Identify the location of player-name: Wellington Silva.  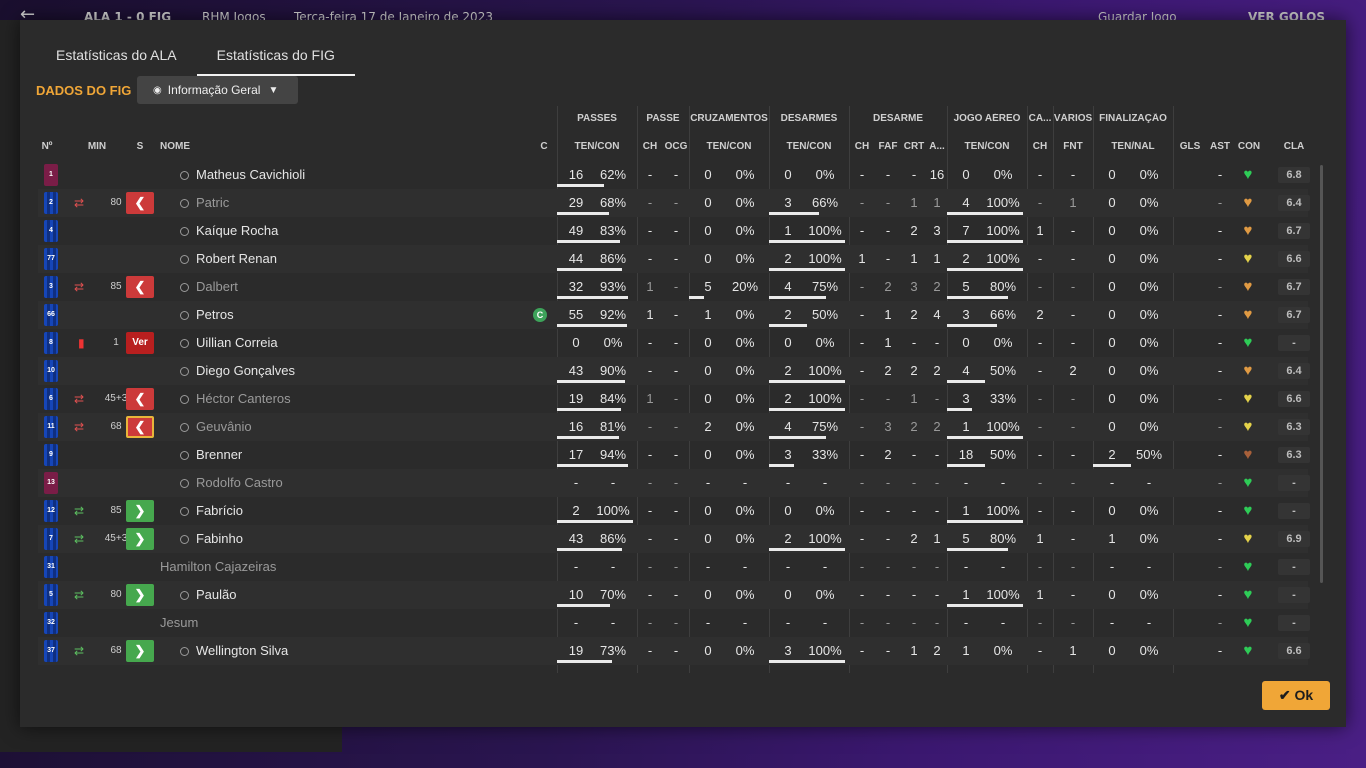
(234, 651).